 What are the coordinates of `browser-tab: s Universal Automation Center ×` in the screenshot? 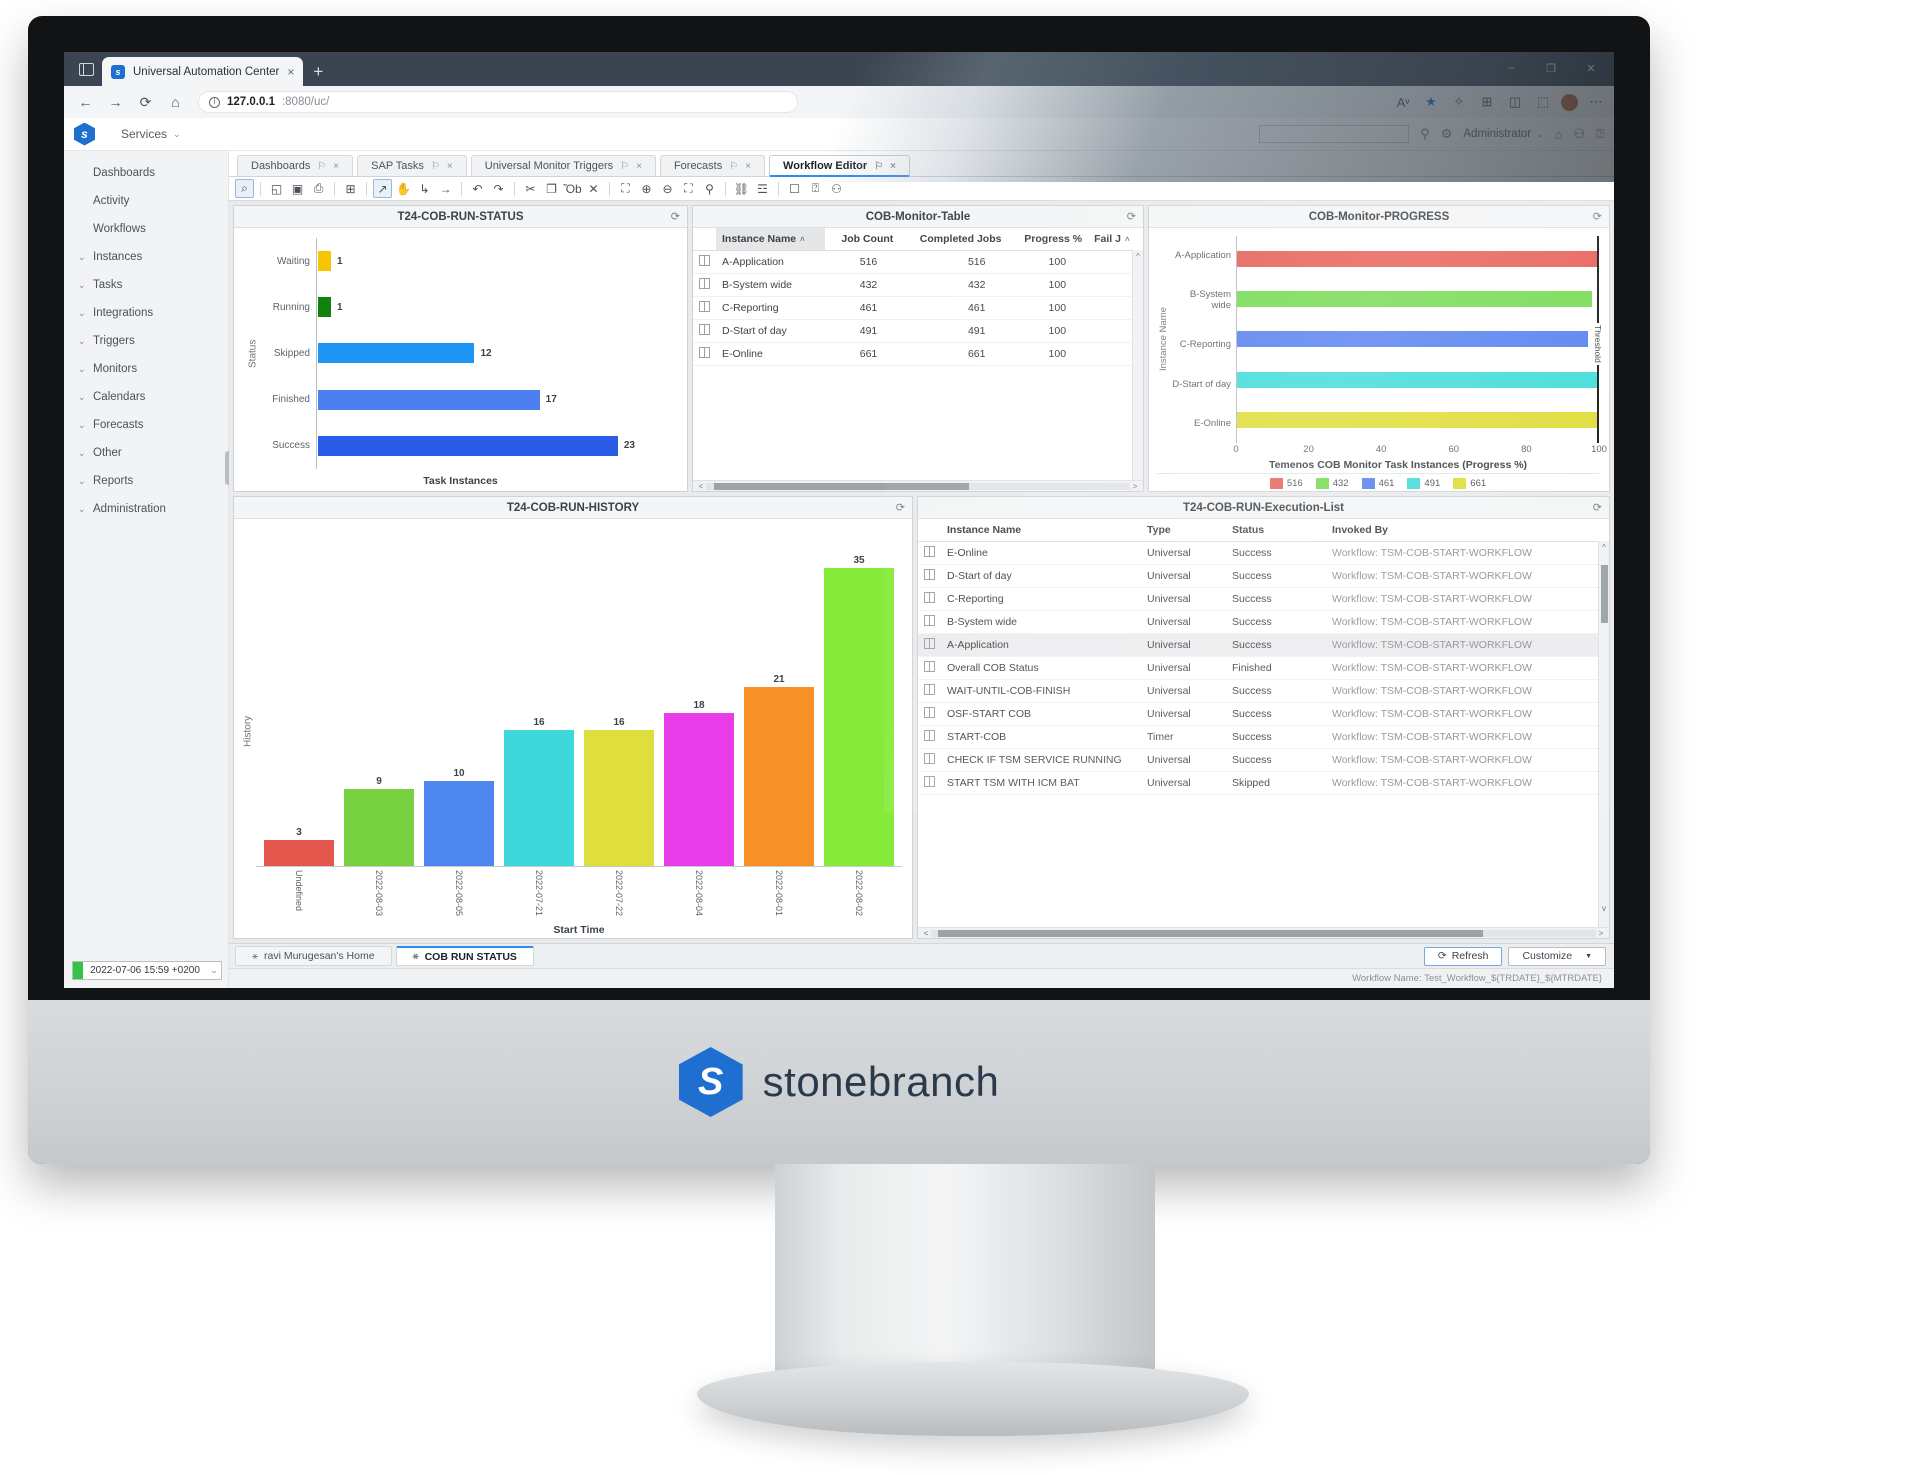 It's located at (203, 71).